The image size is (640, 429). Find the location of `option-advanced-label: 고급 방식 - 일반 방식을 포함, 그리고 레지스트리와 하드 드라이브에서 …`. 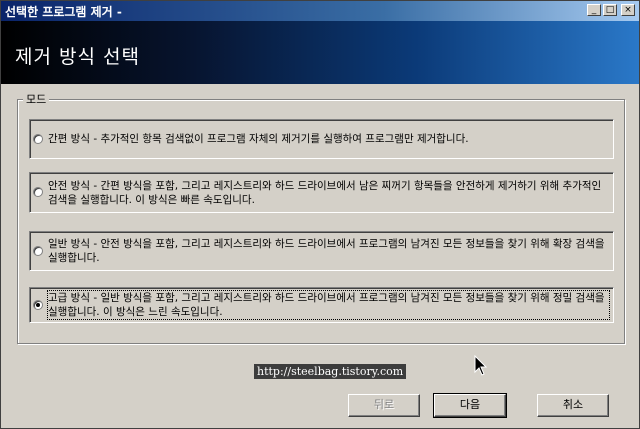

option-advanced-label: 고급 방식 - 일반 방식을 포함, 그리고 레지스트리와 하드 드라이브에서 … is located at coordinates (328, 305).